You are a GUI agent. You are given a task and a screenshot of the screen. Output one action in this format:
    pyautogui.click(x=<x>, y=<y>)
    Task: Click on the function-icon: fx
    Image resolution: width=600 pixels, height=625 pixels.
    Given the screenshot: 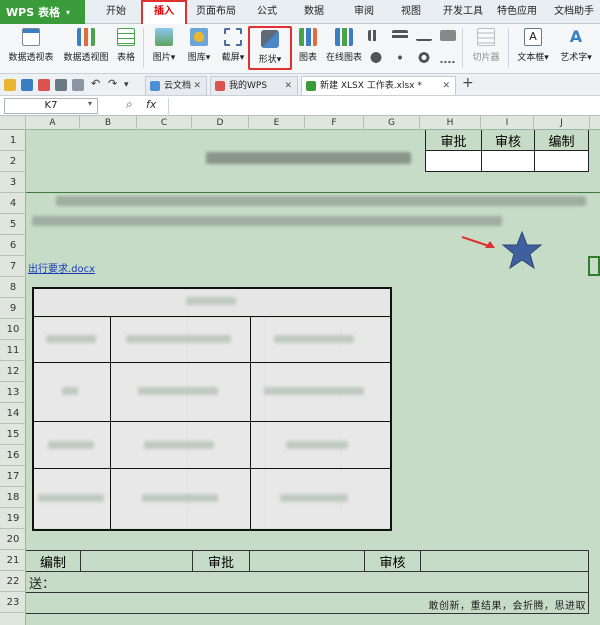 What is the action you would take?
    pyautogui.click(x=151, y=104)
    